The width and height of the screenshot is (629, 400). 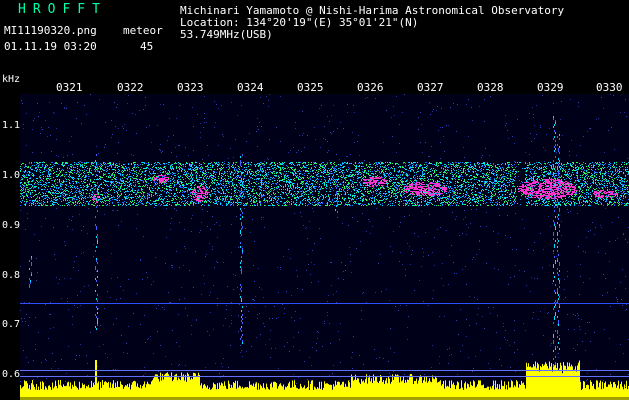 I want to click on y-tick-label: 1.0, so click(x=11, y=175).